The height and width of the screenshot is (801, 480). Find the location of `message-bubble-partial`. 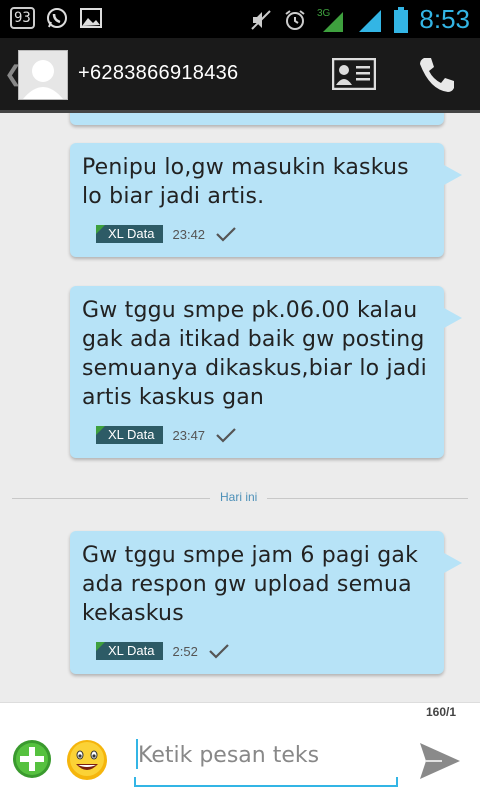

message-bubble-partial is located at coordinates (257, 119).